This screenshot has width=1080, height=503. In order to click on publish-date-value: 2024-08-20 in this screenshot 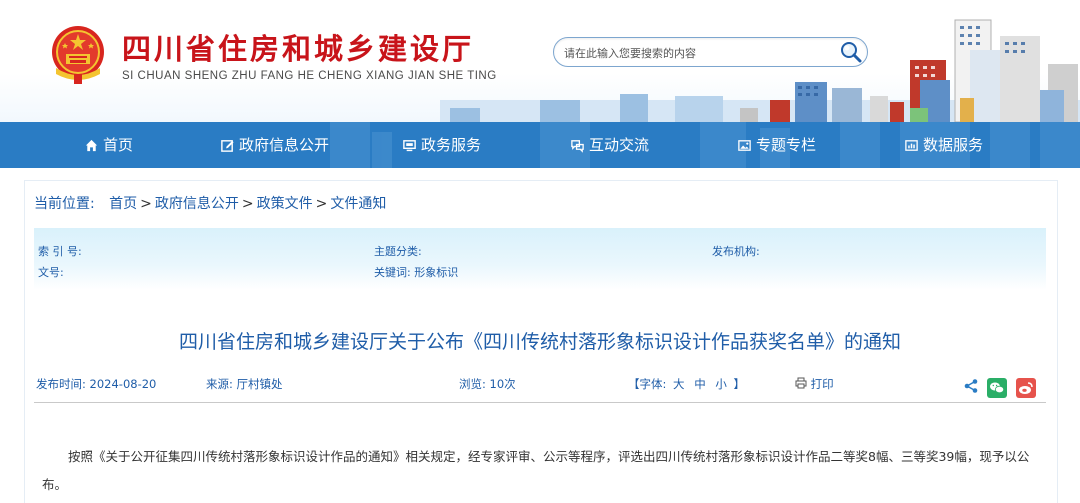, I will do `click(123, 384)`.